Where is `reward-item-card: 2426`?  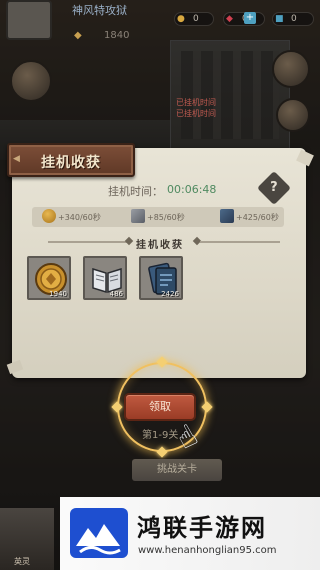
reward-item-card: 2426 is located at coordinates (161, 278).